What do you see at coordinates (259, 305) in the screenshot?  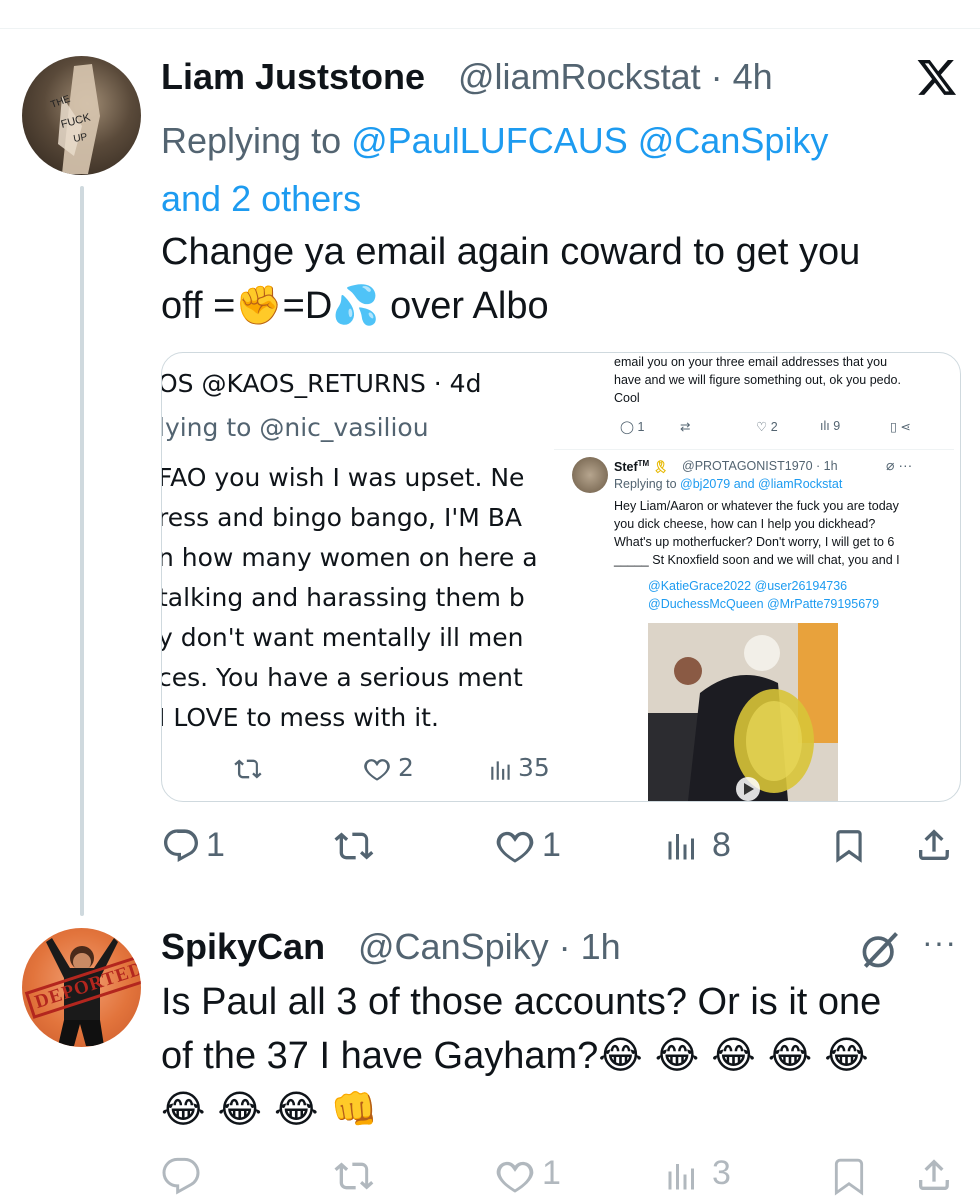 I see `raised-fist-emoji: ✊` at bounding box center [259, 305].